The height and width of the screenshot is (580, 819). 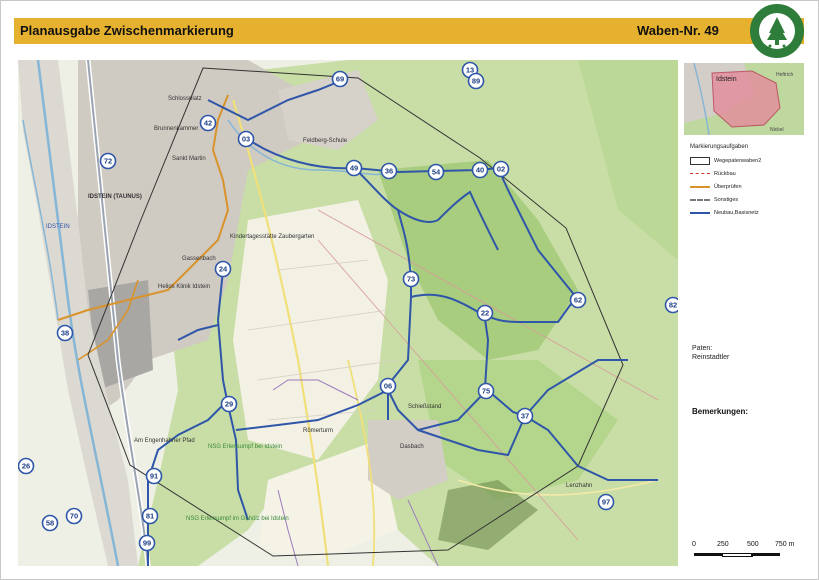 What do you see at coordinates (700, 160) in the screenshot?
I see `legend-symbol-box` at bounding box center [700, 160].